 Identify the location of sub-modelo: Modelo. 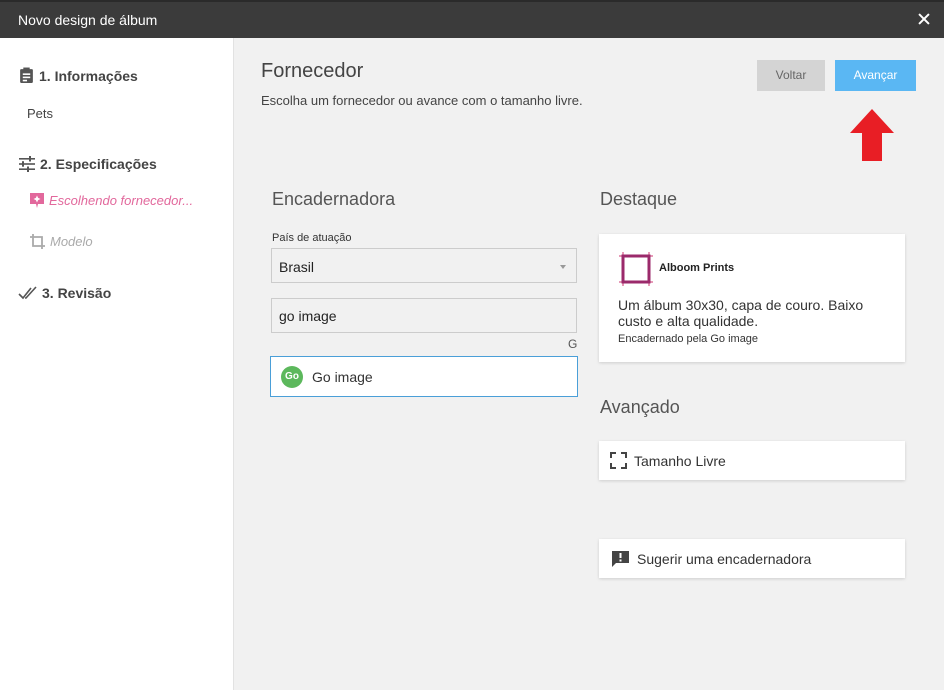
(61, 241).